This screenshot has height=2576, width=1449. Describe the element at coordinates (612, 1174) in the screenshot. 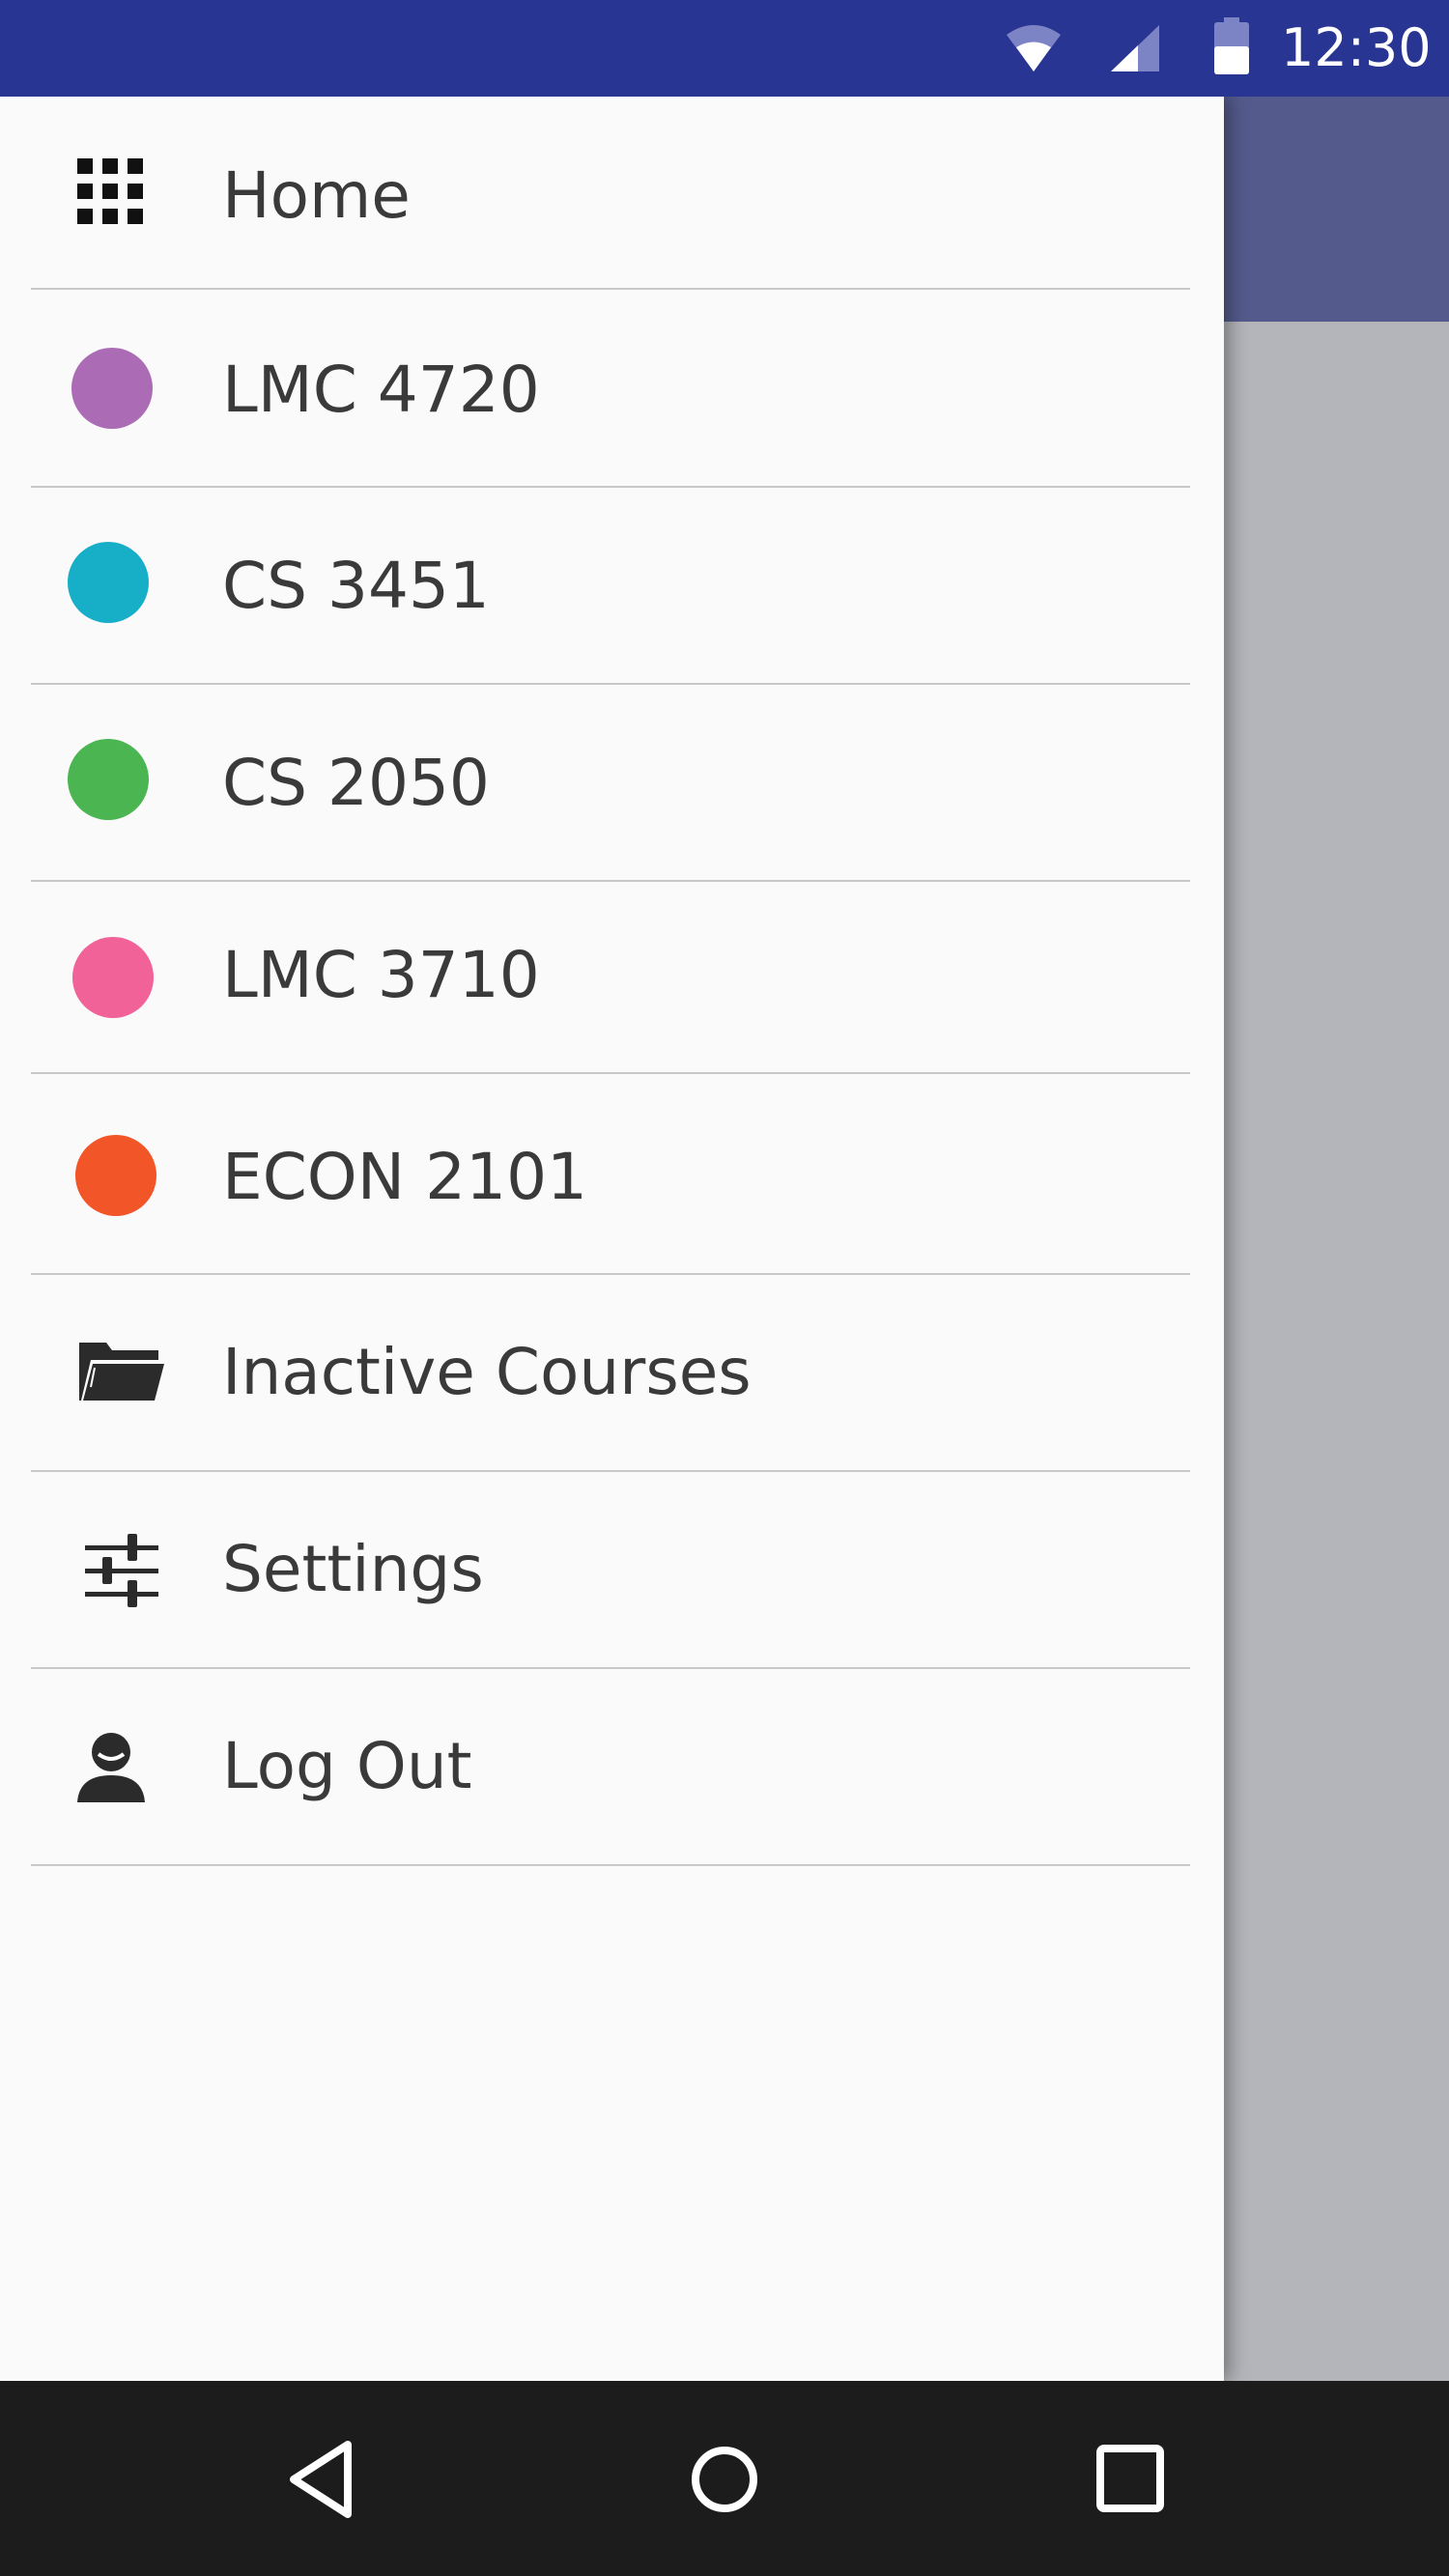

I see `drawer-item-econ-2101: ECON 2101` at that location.